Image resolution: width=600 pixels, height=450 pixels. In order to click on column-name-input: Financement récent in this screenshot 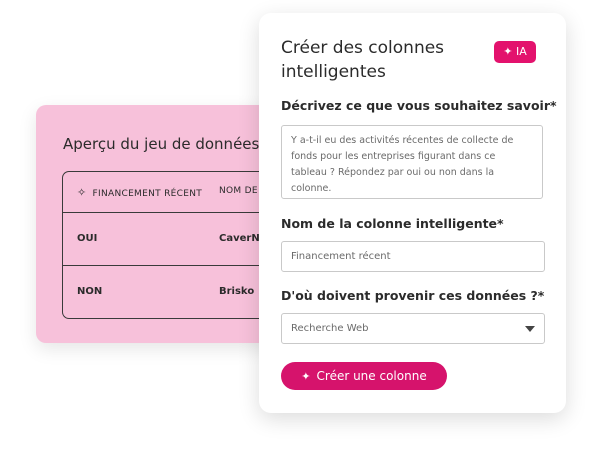, I will do `click(413, 256)`.